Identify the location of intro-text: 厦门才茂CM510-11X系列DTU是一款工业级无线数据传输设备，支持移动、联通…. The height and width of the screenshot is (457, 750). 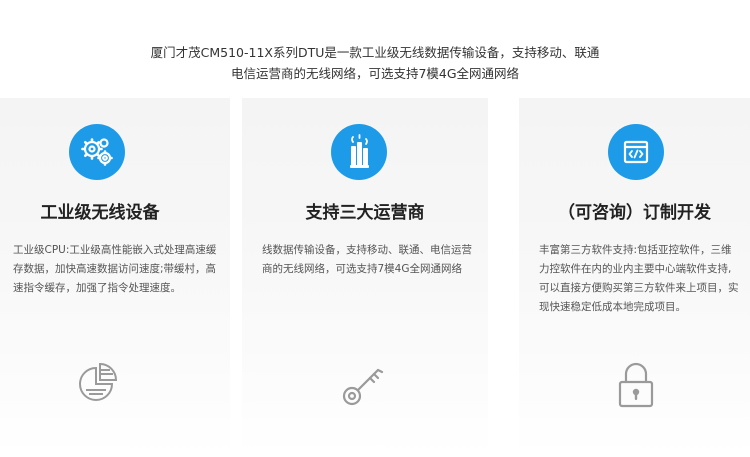
(375, 63).